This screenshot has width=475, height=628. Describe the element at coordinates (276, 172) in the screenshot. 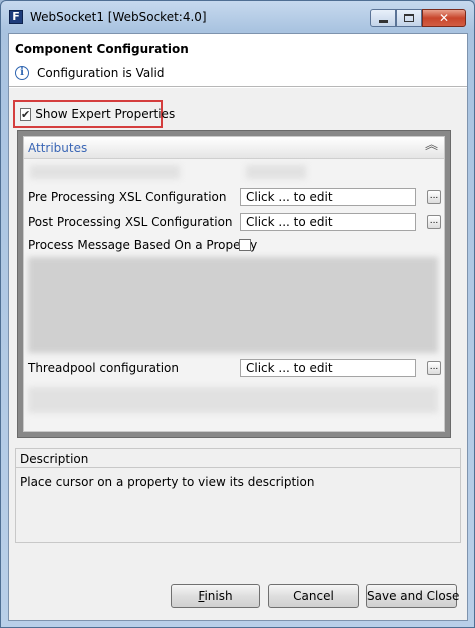

I see `blurred-property-value` at that location.